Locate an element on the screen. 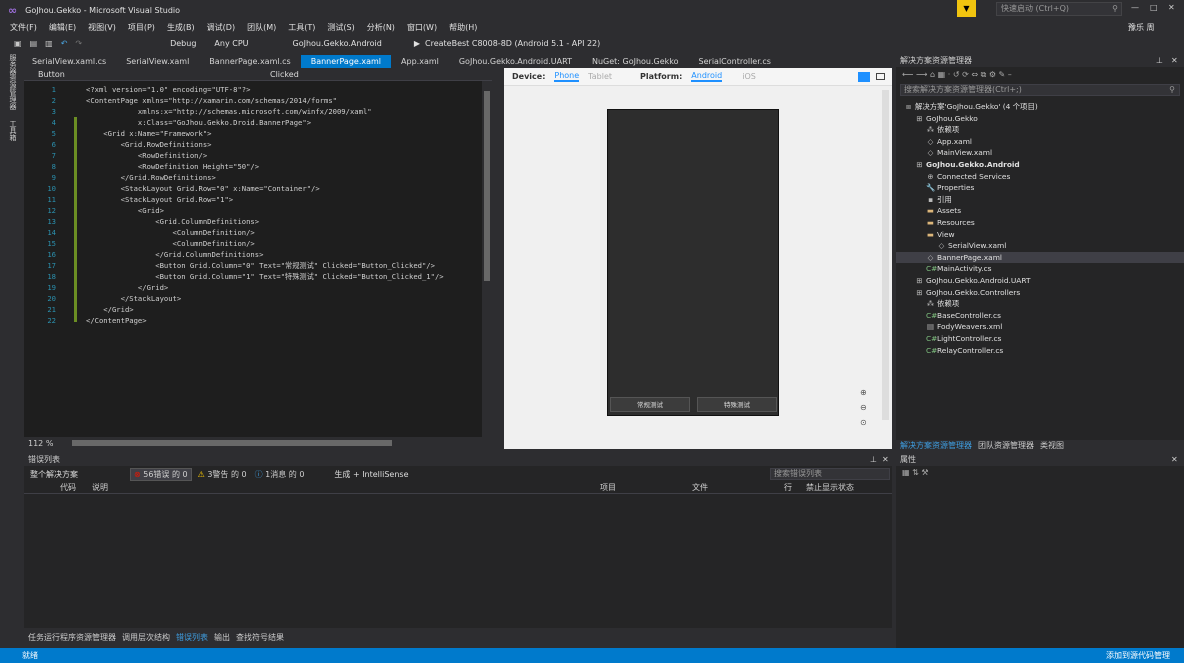  device-tablet-option: Tablet is located at coordinates (600, 76).